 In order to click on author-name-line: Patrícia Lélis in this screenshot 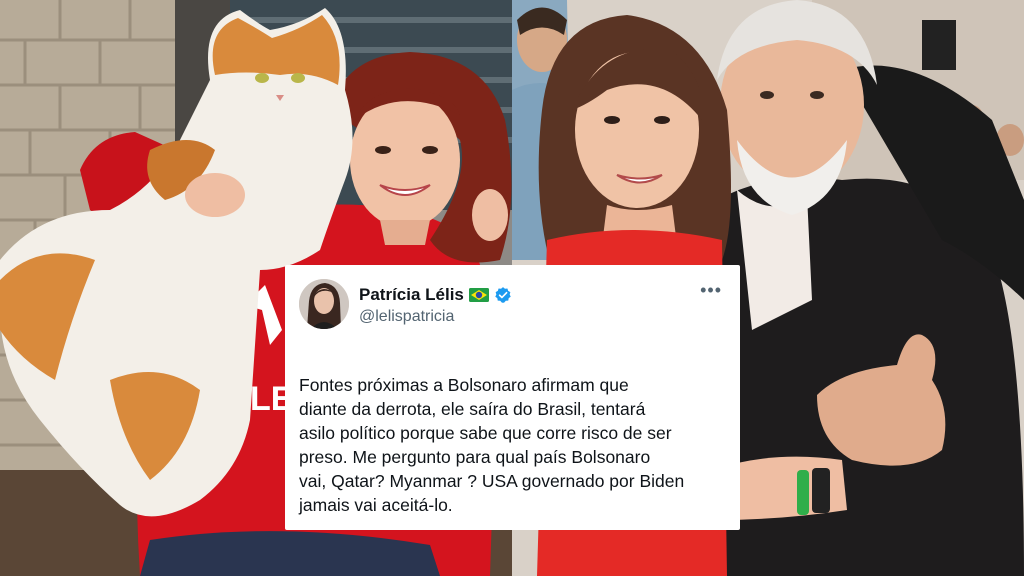, I will do `click(435, 295)`.